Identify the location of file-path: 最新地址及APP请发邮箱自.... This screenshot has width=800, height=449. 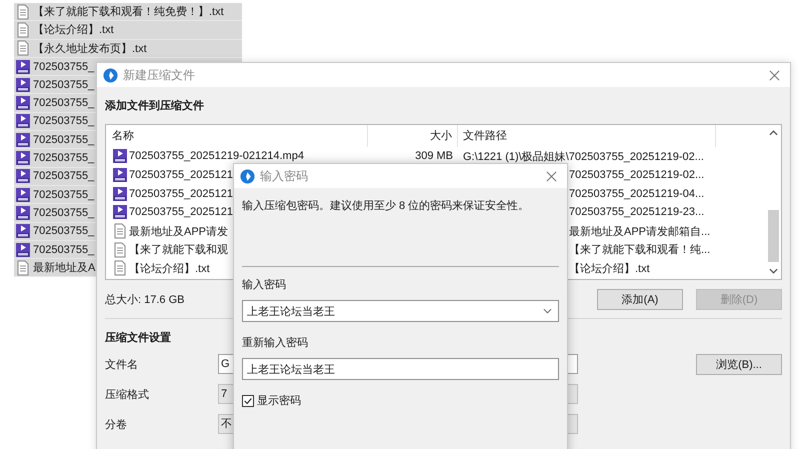
(639, 231).